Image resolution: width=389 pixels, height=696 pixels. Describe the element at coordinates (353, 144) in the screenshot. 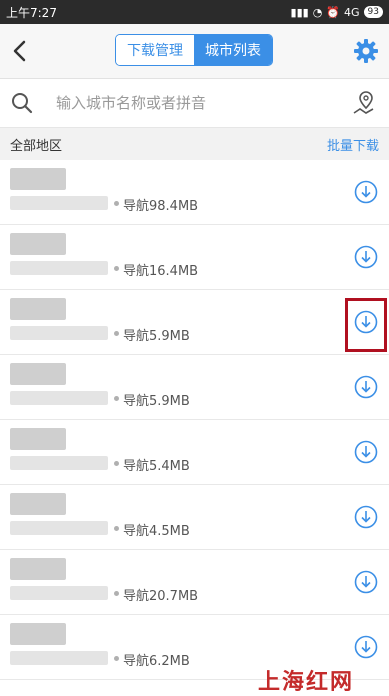

I see `batch-download-link: 批量下载` at that location.